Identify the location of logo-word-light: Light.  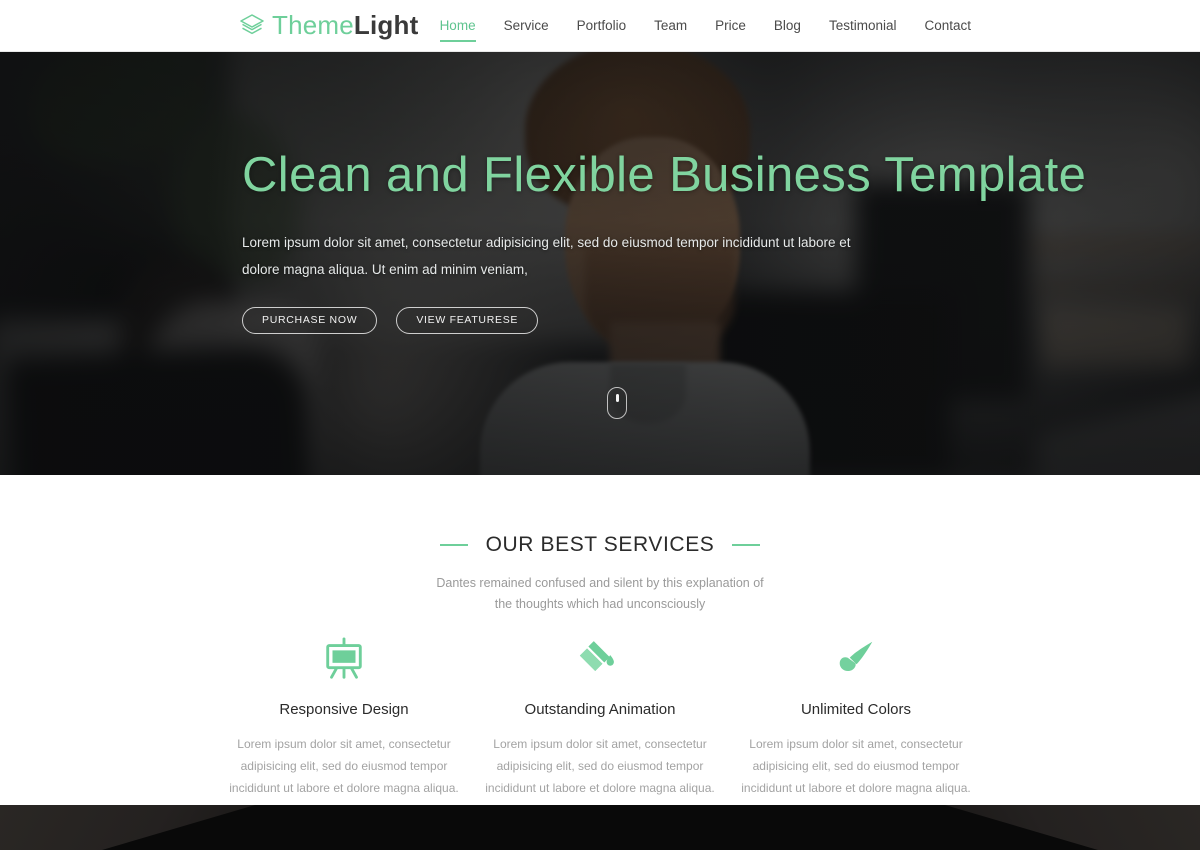
(386, 25).